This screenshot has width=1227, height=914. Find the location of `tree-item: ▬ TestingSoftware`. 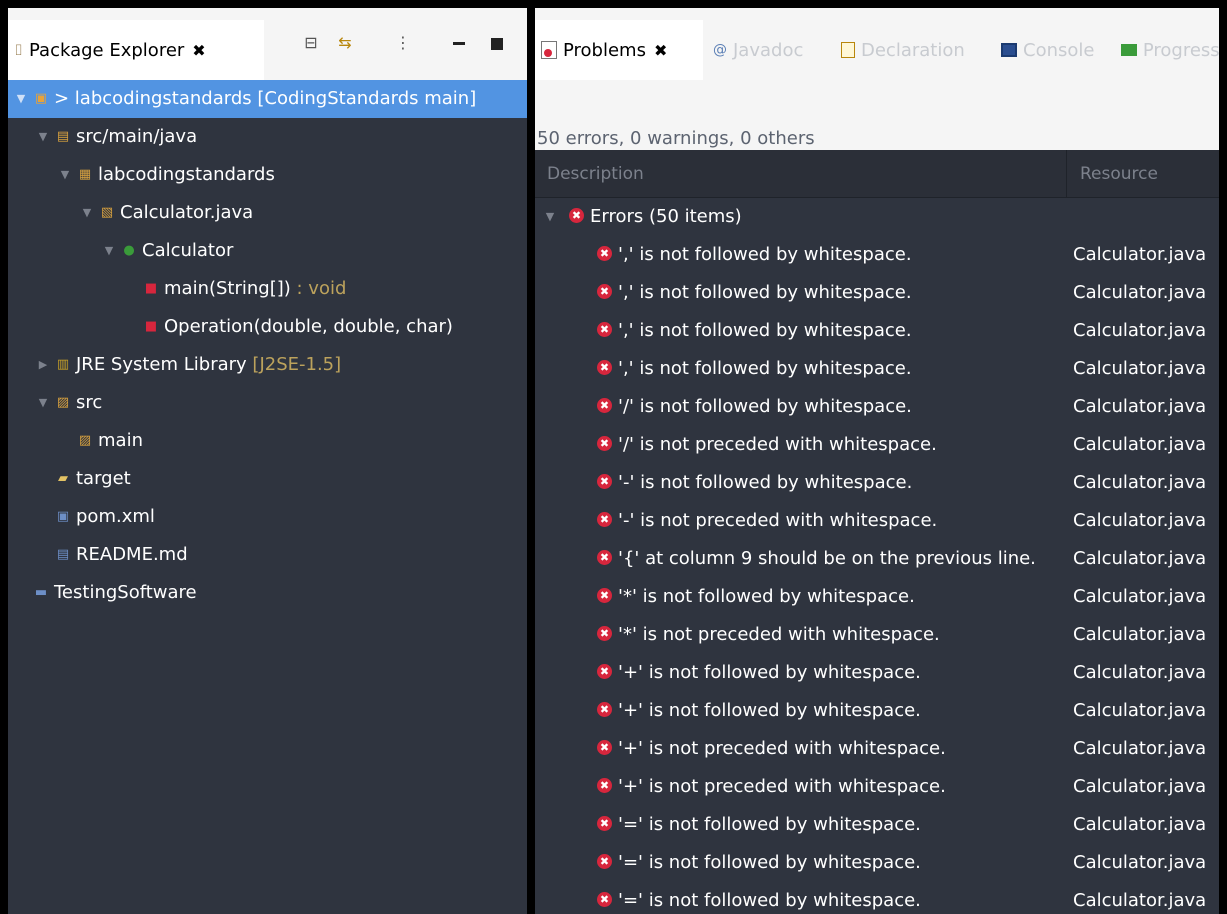

tree-item: ▬ TestingSoftware is located at coordinates (267, 593).